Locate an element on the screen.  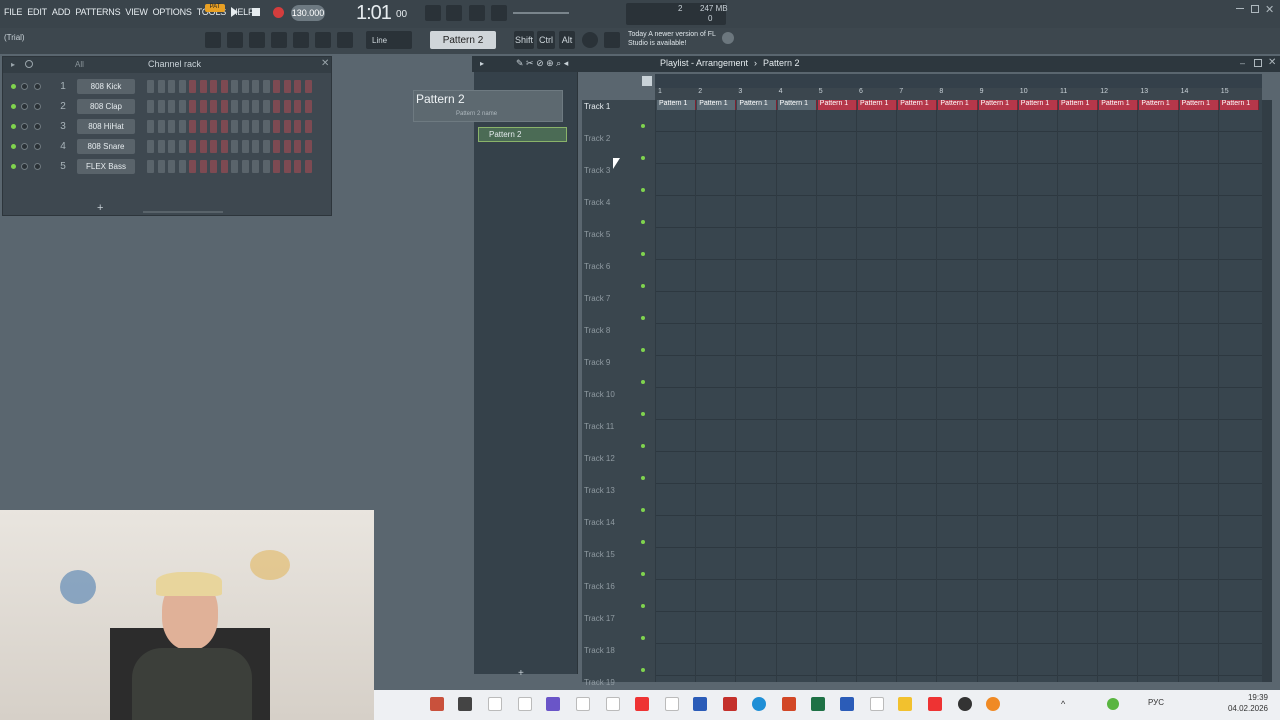
rack-close-icon: ✕ is located at coordinates (325, 63).